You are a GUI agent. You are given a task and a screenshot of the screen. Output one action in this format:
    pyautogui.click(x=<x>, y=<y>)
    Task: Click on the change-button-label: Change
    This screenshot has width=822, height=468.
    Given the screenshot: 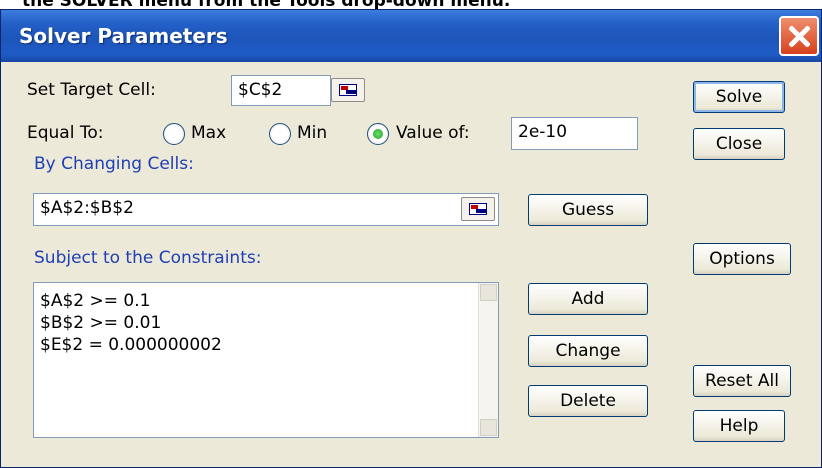 What is the action you would take?
    pyautogui.click(x=588, y=351)
    